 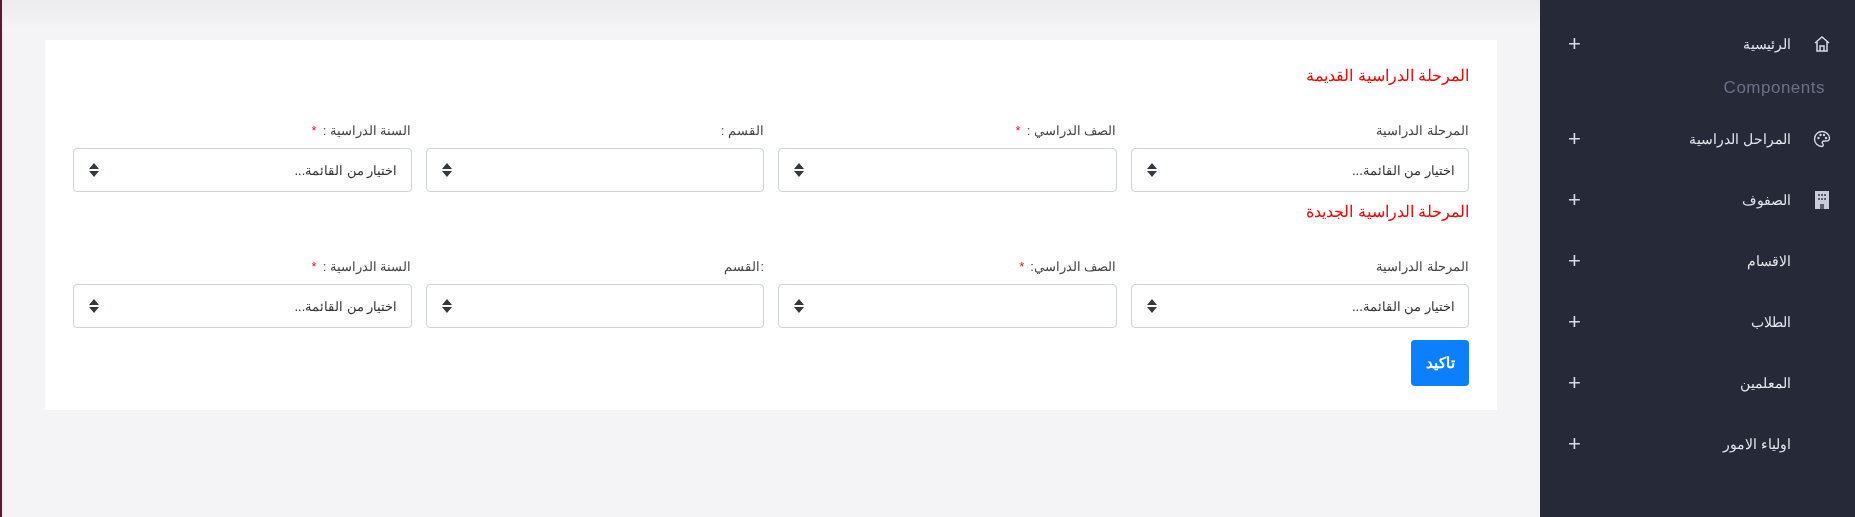 What do you see at coordinates (1440, 363) in the screenshot?
I see `submit-button: تاكيد` at bounding box center [1440, 363].